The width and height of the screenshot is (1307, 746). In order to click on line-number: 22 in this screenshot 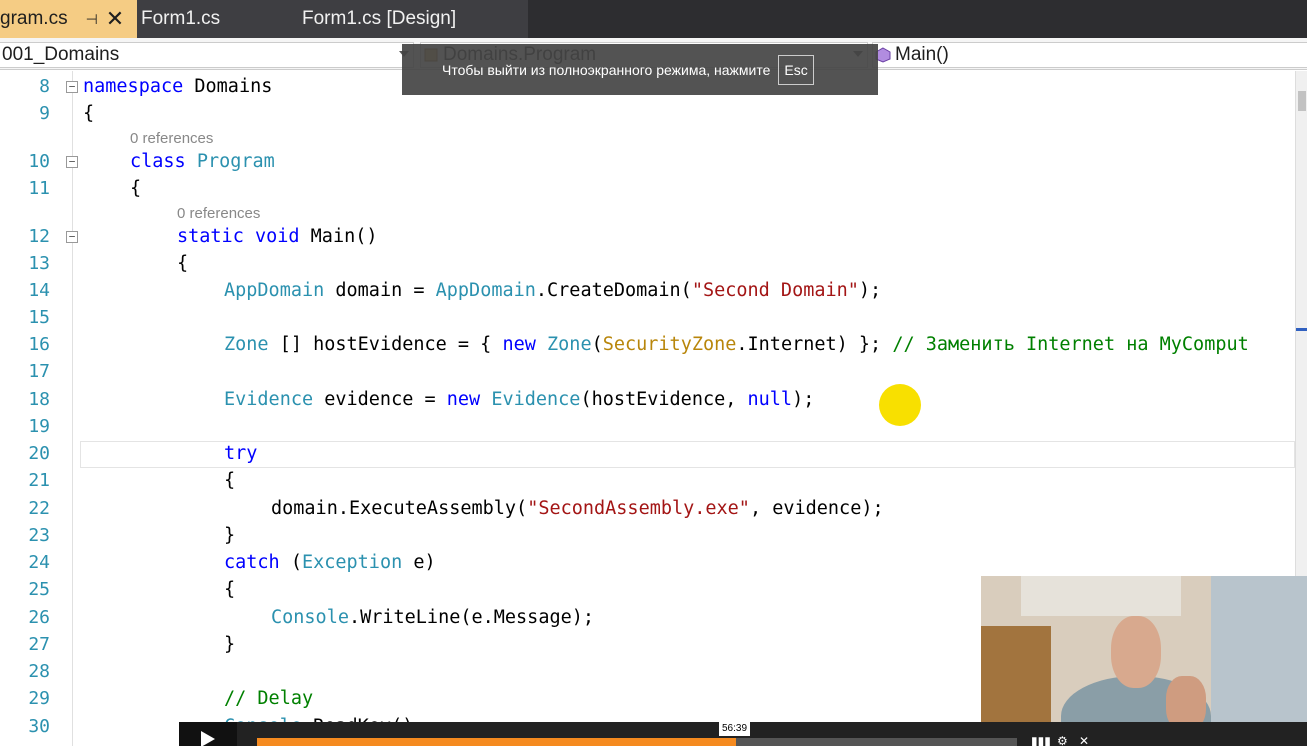, I will do `click(39, 508)`.